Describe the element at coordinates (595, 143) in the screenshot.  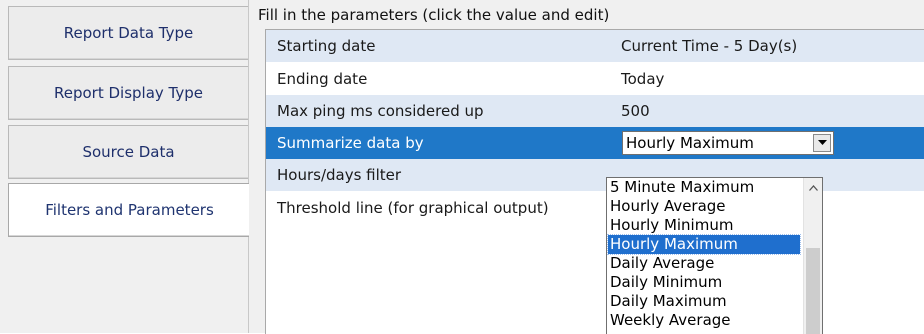
I see `param-row-summarize: Summarize data by Hourly Maximum` at that location.